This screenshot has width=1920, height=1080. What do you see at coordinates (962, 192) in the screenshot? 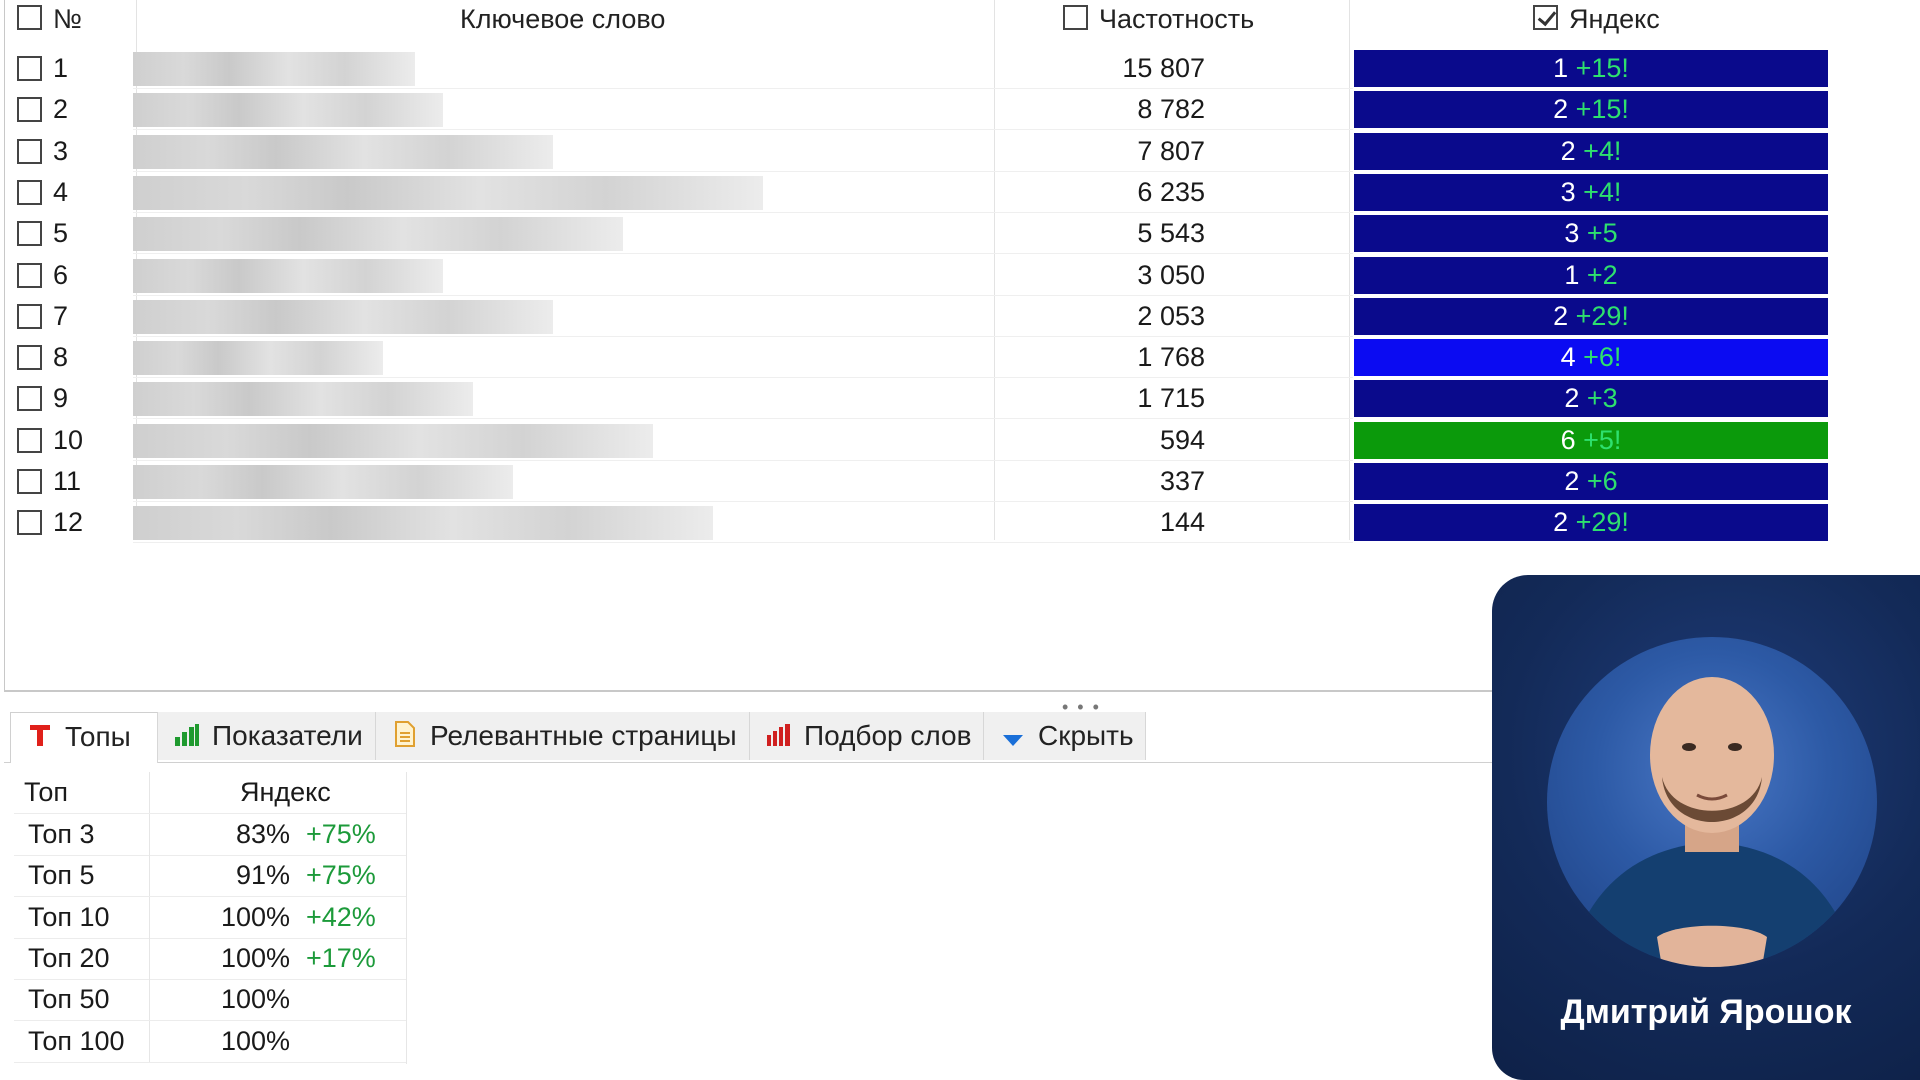
I see `table-row: 4 6 235 3 +4!` at bounding box center [962, 192].